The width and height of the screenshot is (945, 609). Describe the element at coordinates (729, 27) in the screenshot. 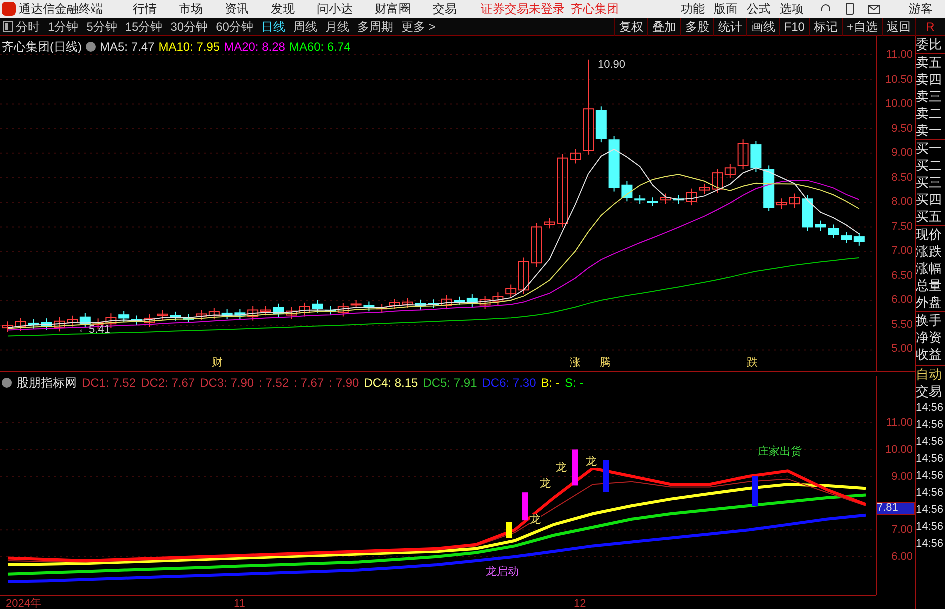

I see `toolbar-button: 统计` at that location.